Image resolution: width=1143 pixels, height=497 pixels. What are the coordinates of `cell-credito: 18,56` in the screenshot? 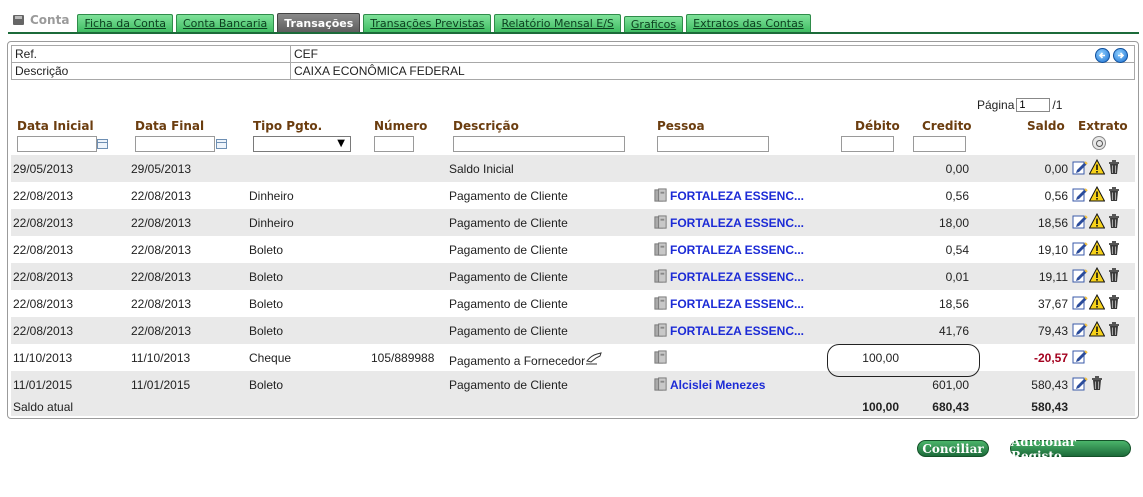 It's located at (953, 304).